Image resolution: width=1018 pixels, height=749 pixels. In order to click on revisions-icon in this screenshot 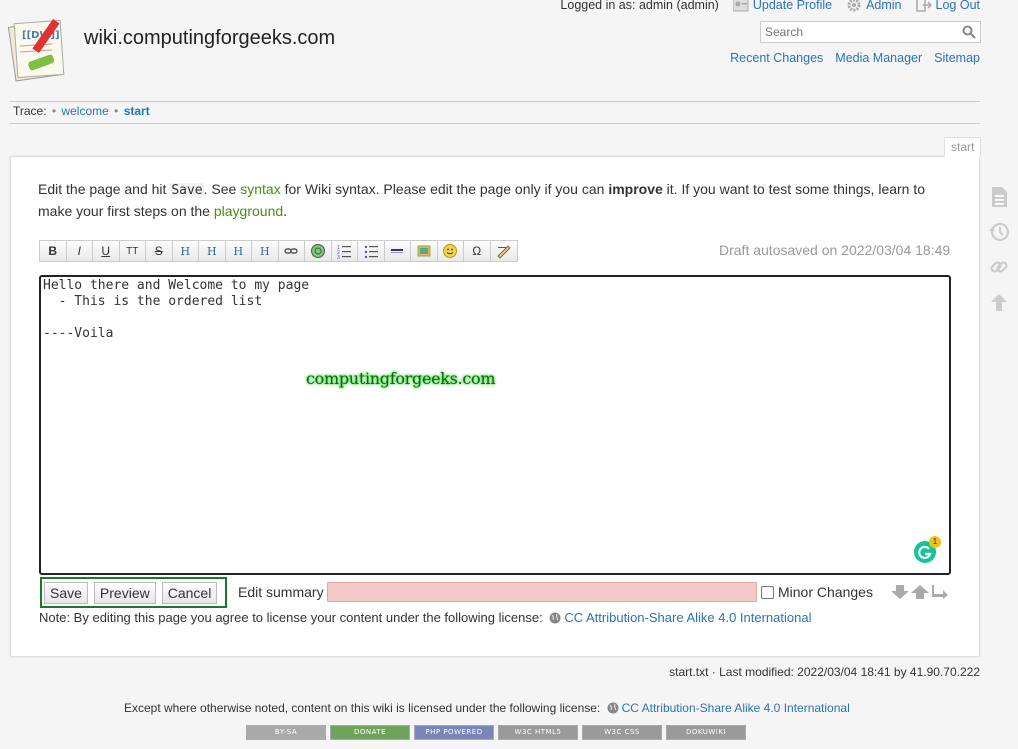, I will do `click(999, 232)`.